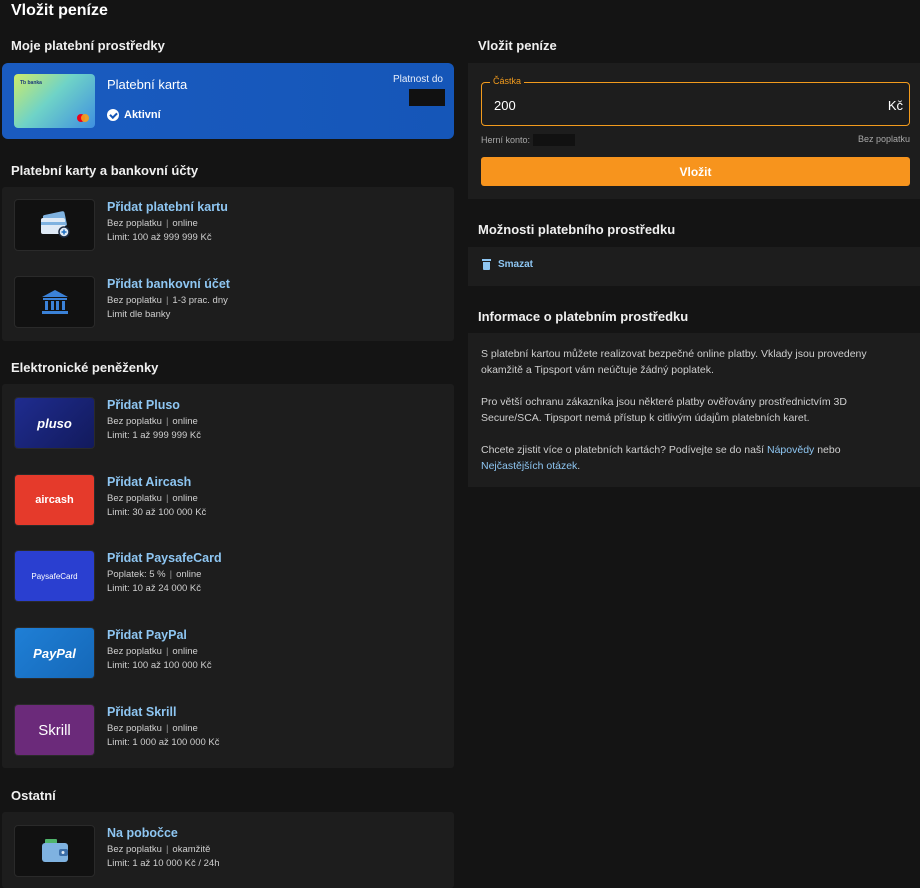  What do you see at coordinates (164, 558) in the screenshot?
I see `item-title: Přidat PaysafeCard` at bounding box center [164, 558].